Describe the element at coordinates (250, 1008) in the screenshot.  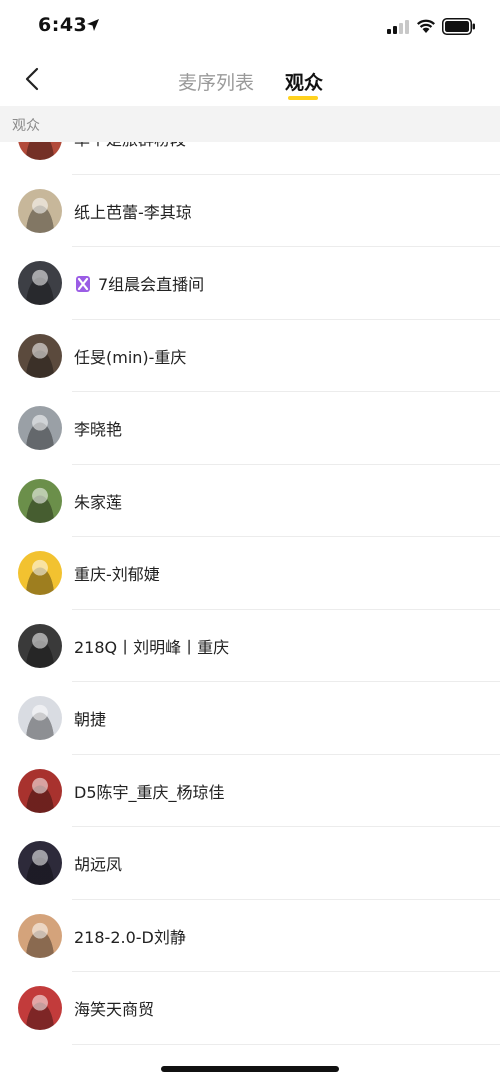
I see `list-item: 海笑天商贸` at that location.